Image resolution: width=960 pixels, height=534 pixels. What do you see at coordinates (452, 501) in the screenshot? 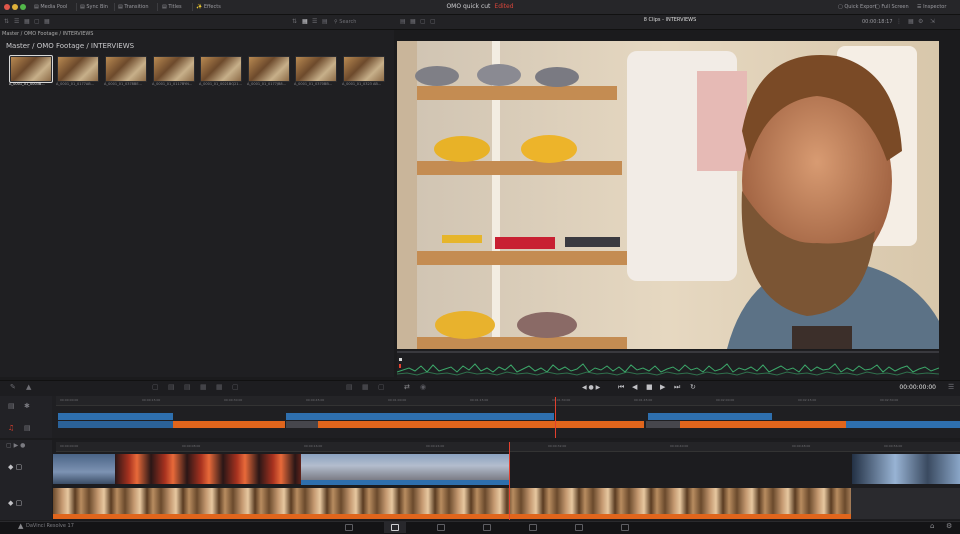
I see `interview-clip-thumbnail` at bounding box center [452, 501].